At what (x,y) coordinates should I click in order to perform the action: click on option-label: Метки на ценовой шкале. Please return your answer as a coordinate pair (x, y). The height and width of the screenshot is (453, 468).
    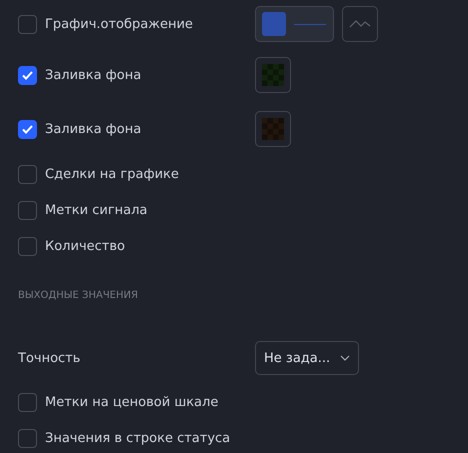
    Looking at the image, I should click on (131, 402).